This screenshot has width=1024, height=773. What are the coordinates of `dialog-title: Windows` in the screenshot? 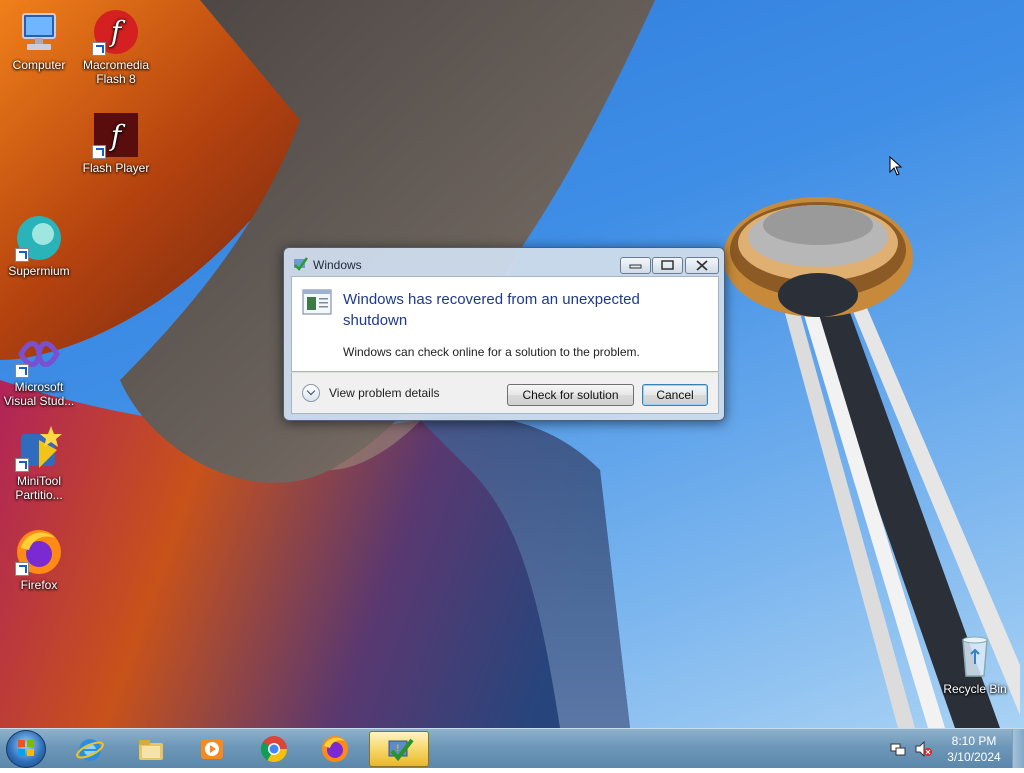 It's located at (337, 265).